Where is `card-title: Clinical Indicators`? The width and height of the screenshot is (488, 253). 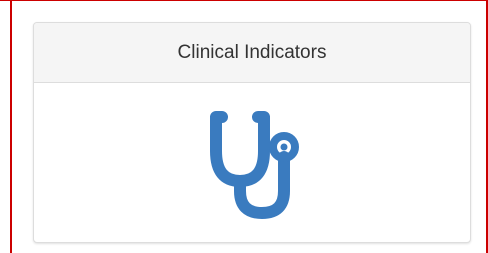
card-title: Clinical Indicators is located at coordinates (252, 52).